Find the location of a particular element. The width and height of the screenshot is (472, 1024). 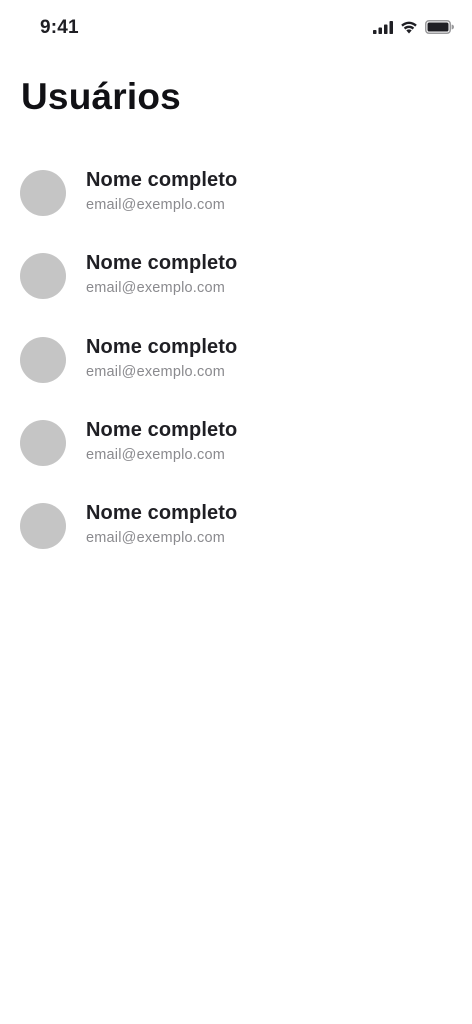

wifi-icon is located at coordinates (409, 29).